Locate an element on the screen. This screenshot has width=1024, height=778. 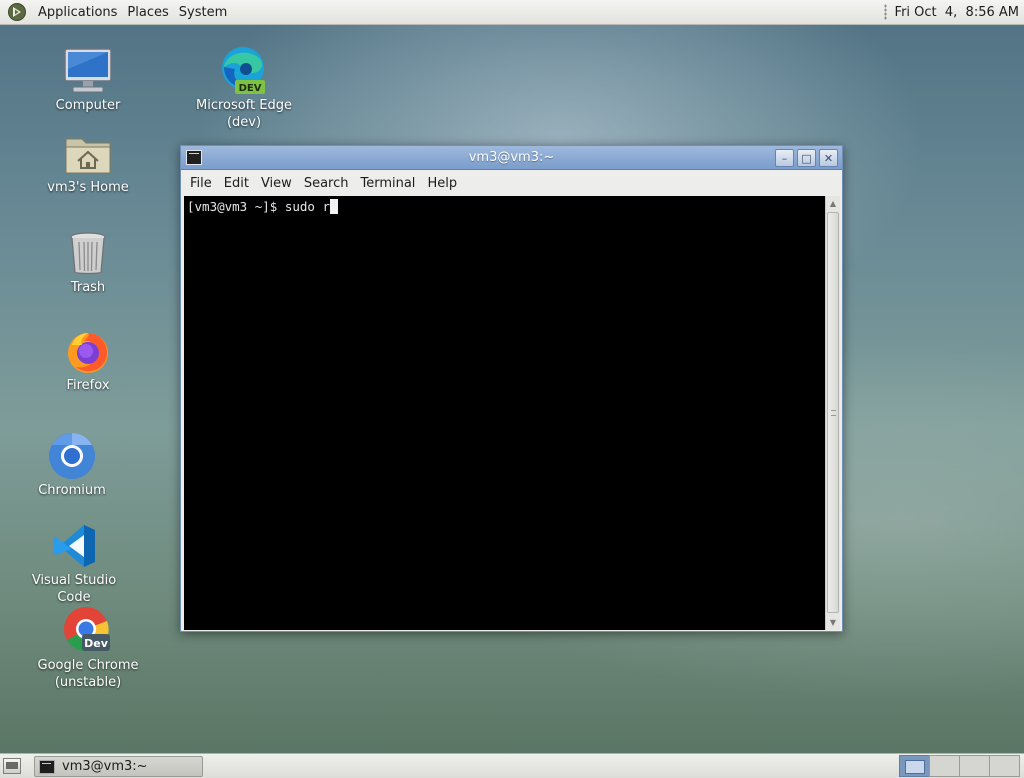
computer-icon is located at coordinates (88, 71).